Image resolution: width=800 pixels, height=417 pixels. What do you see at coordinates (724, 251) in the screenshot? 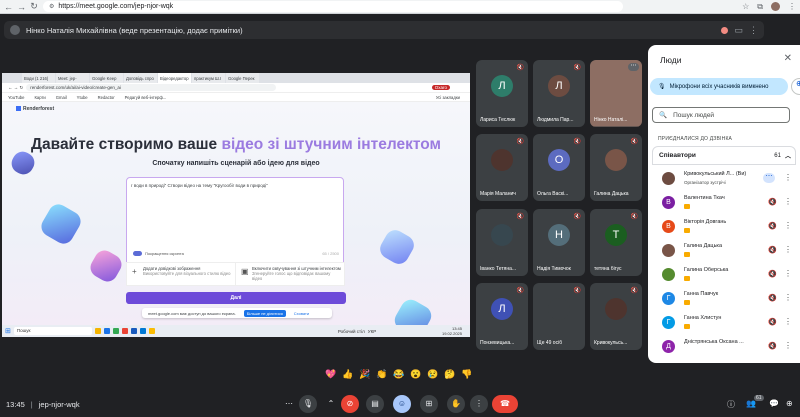
I see `person-row: Галина Дацька 🔇 ⋮` at bounding box center [724, 251].